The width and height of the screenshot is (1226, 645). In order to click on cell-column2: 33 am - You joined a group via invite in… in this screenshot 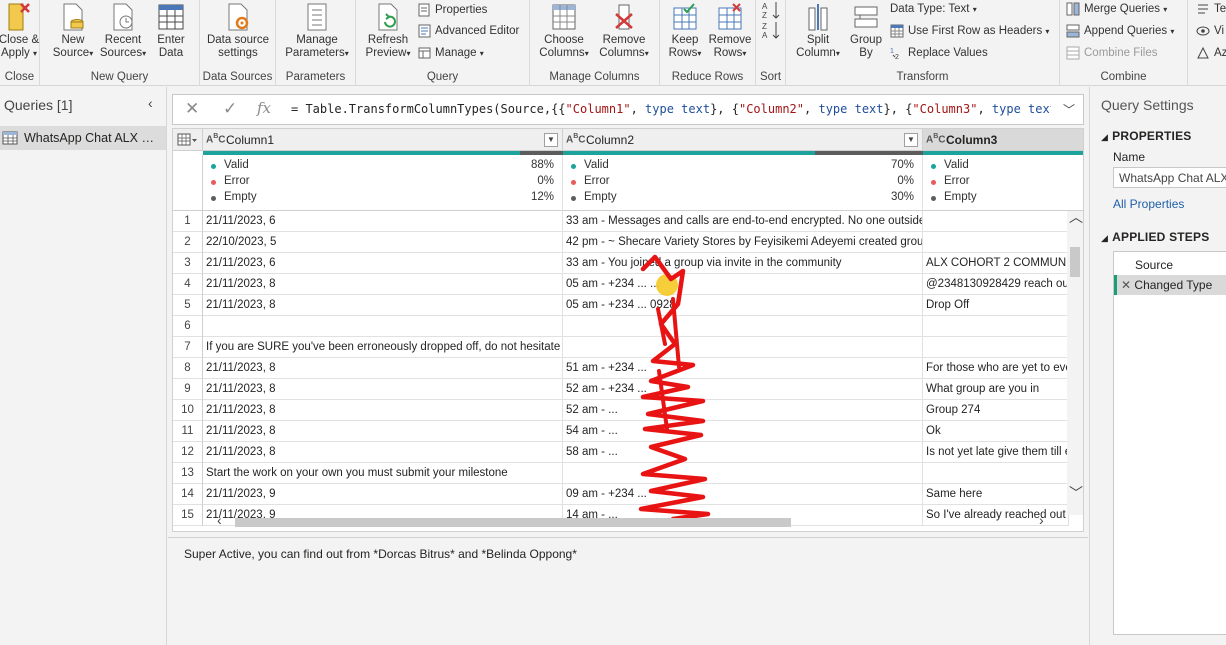, I will do `click(743, 263)`.